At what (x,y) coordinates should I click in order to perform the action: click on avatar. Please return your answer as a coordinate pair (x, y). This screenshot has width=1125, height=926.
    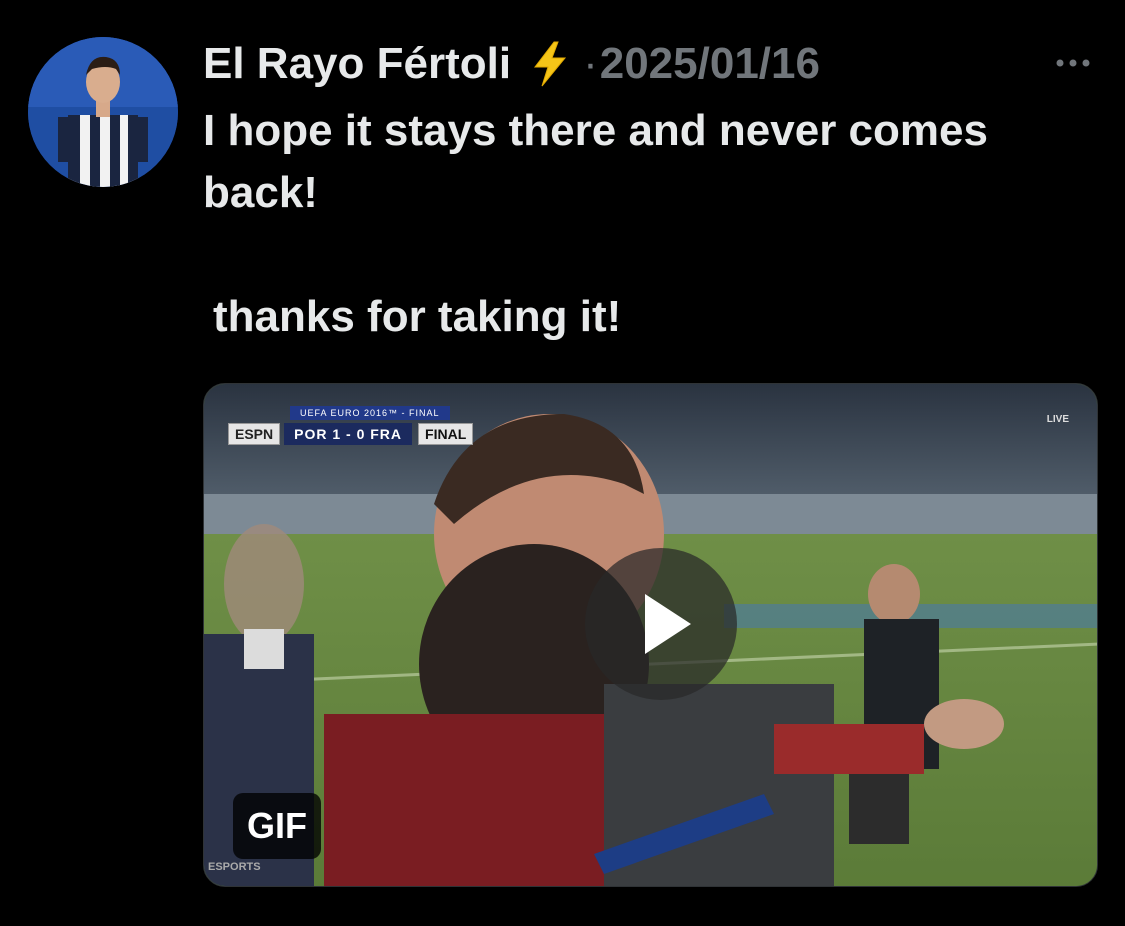
    Looking at the image, I should click on (103, 112).